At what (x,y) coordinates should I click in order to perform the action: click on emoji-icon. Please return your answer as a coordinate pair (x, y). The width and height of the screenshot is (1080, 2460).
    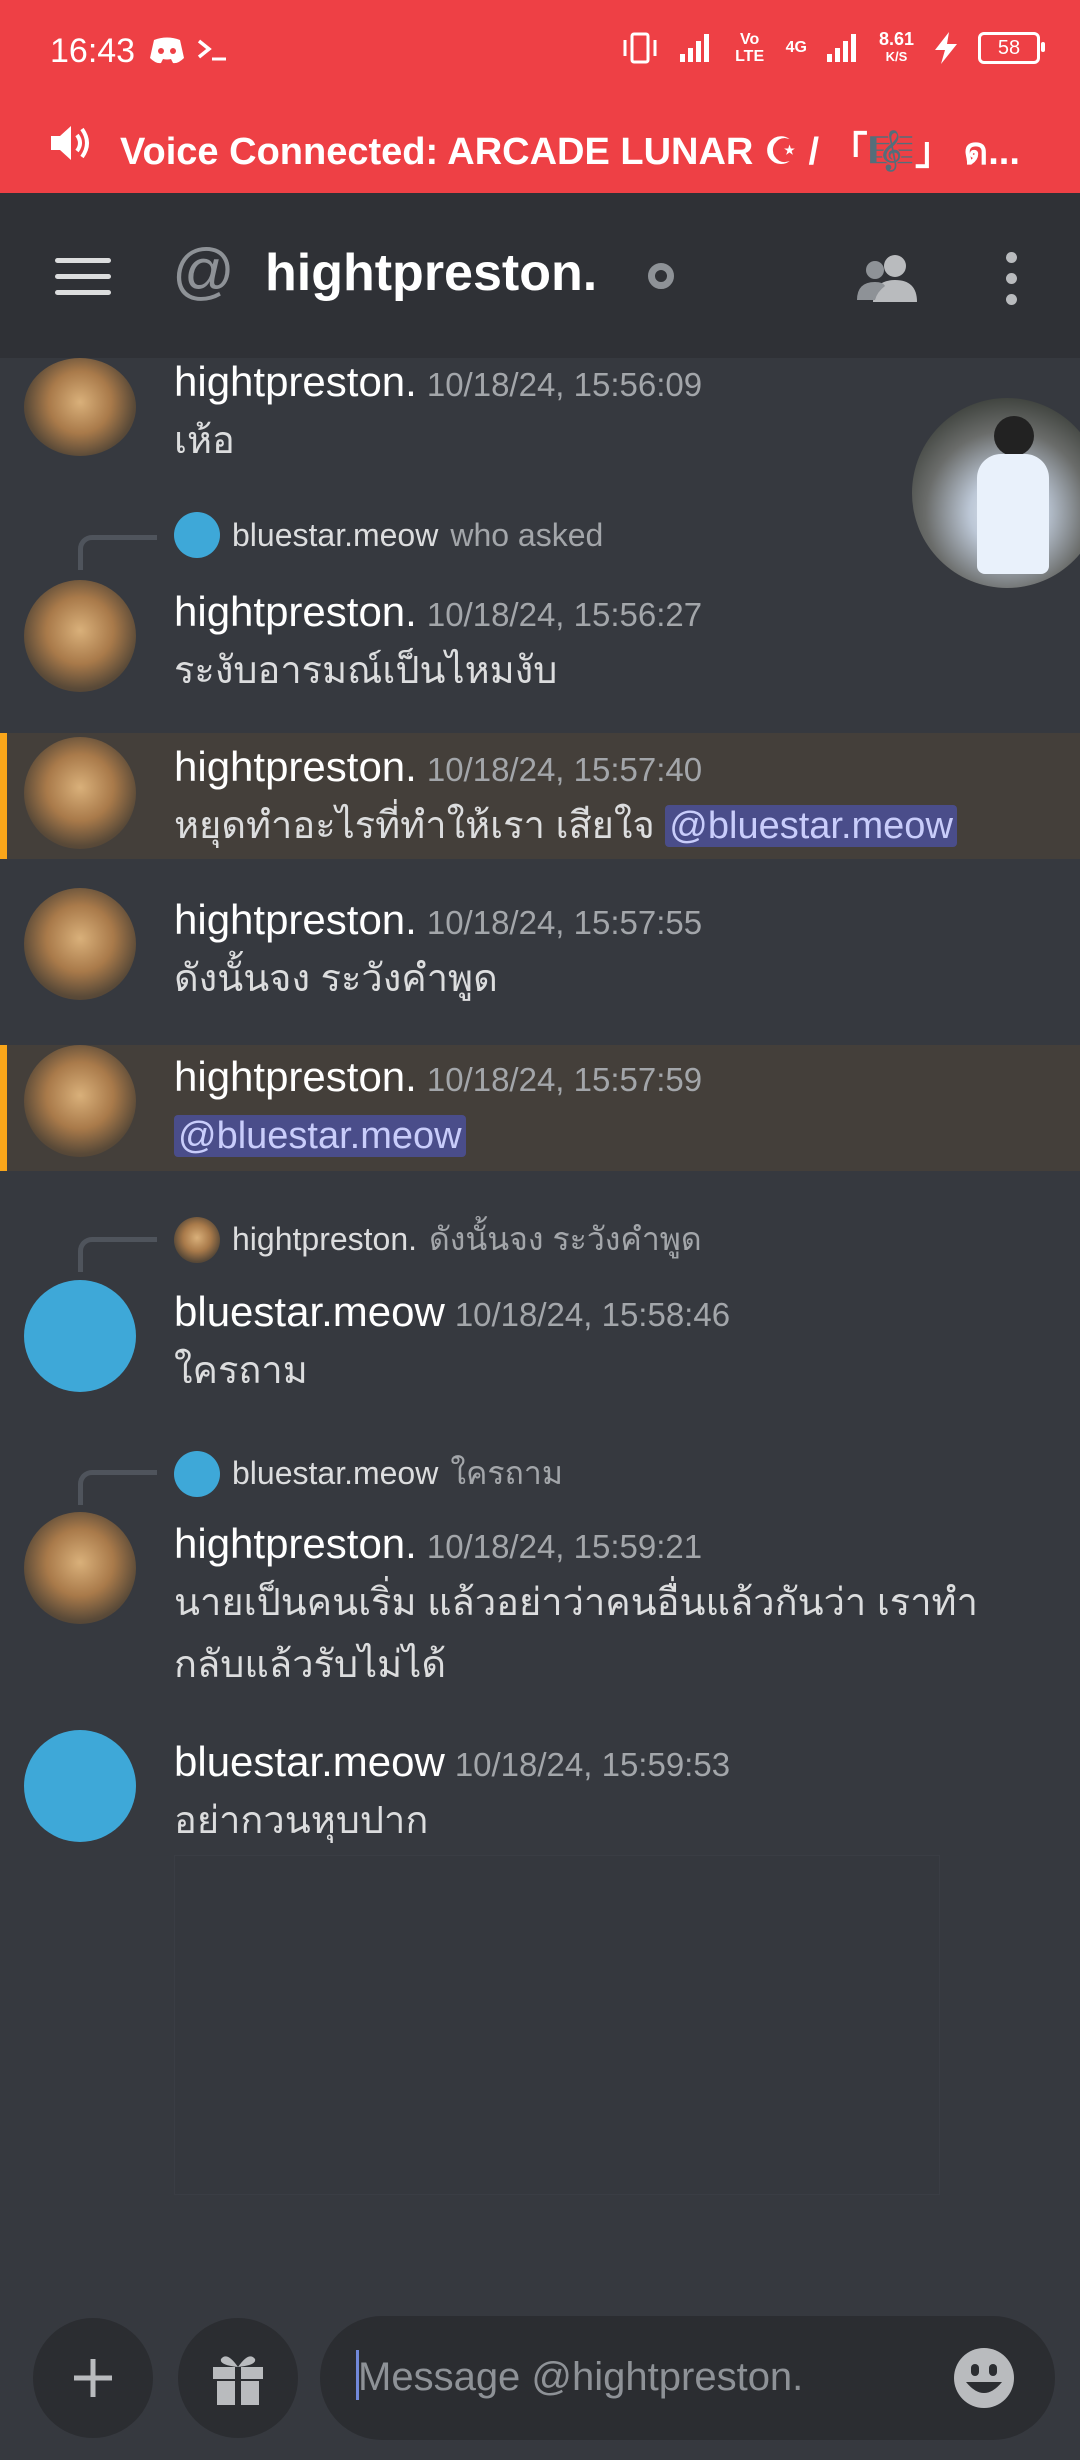
    Looking at the image, I should click on (984, 2378).